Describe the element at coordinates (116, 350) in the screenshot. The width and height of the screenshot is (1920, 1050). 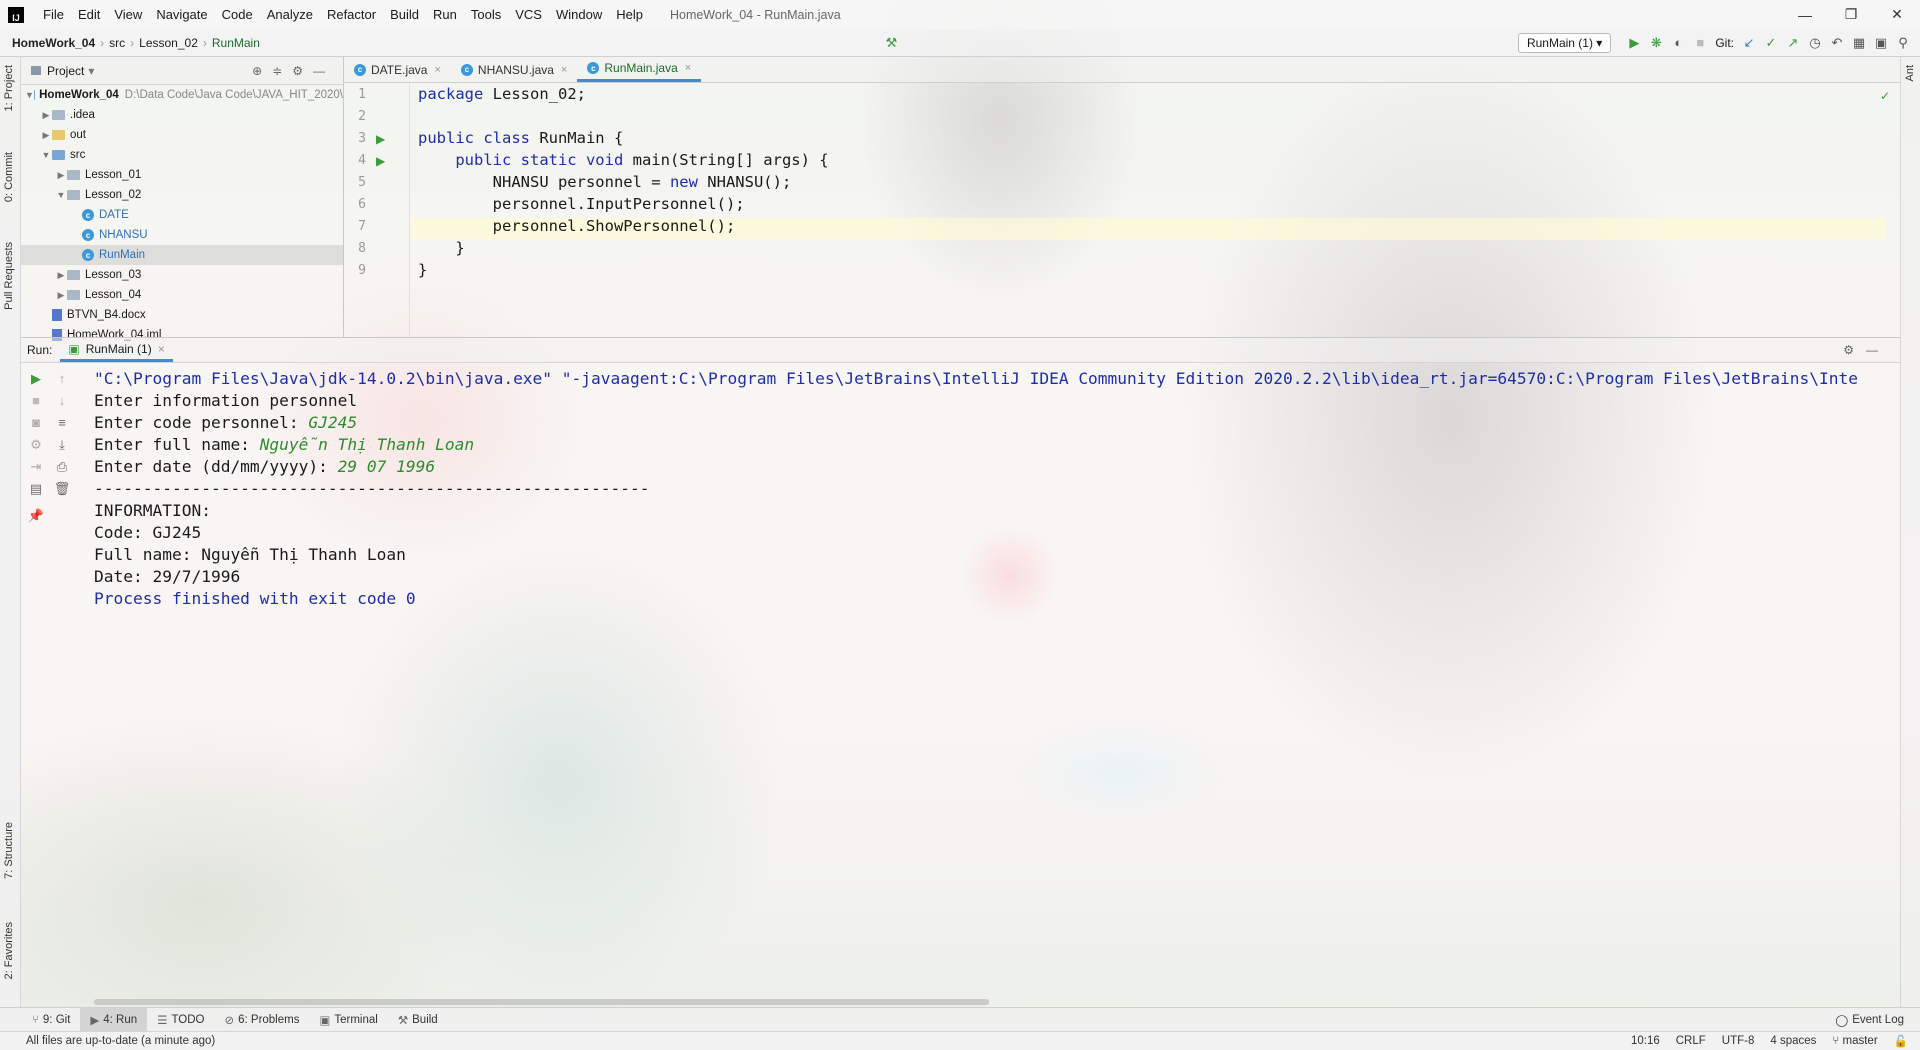
I see `run-tab: ▣ RunMain (1) ×` at that location.